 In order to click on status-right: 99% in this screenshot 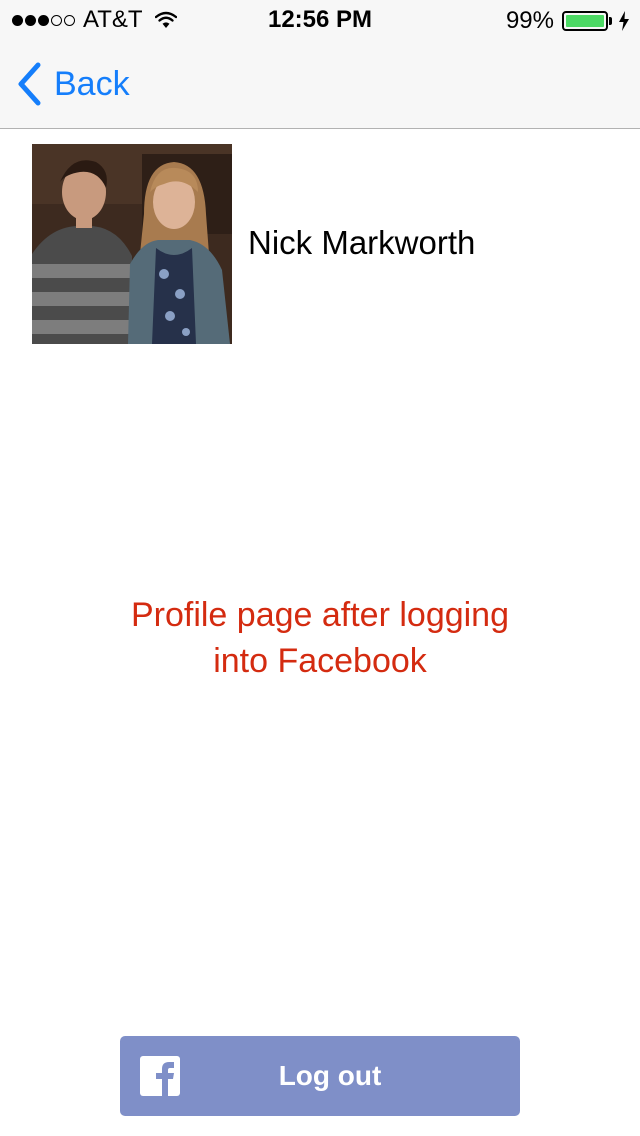, I will do `click(568, 21)`.